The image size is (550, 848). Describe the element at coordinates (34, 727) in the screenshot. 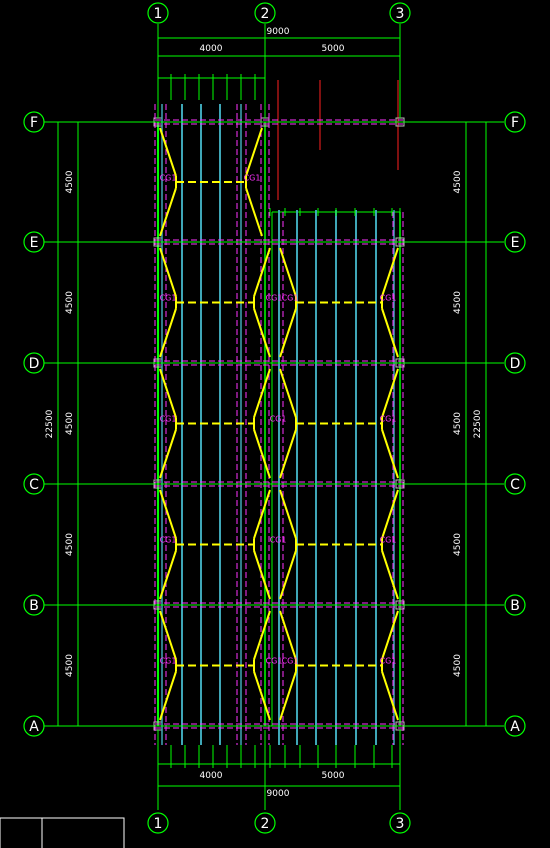

I see `grid-bubble-row-left: A` at that location.